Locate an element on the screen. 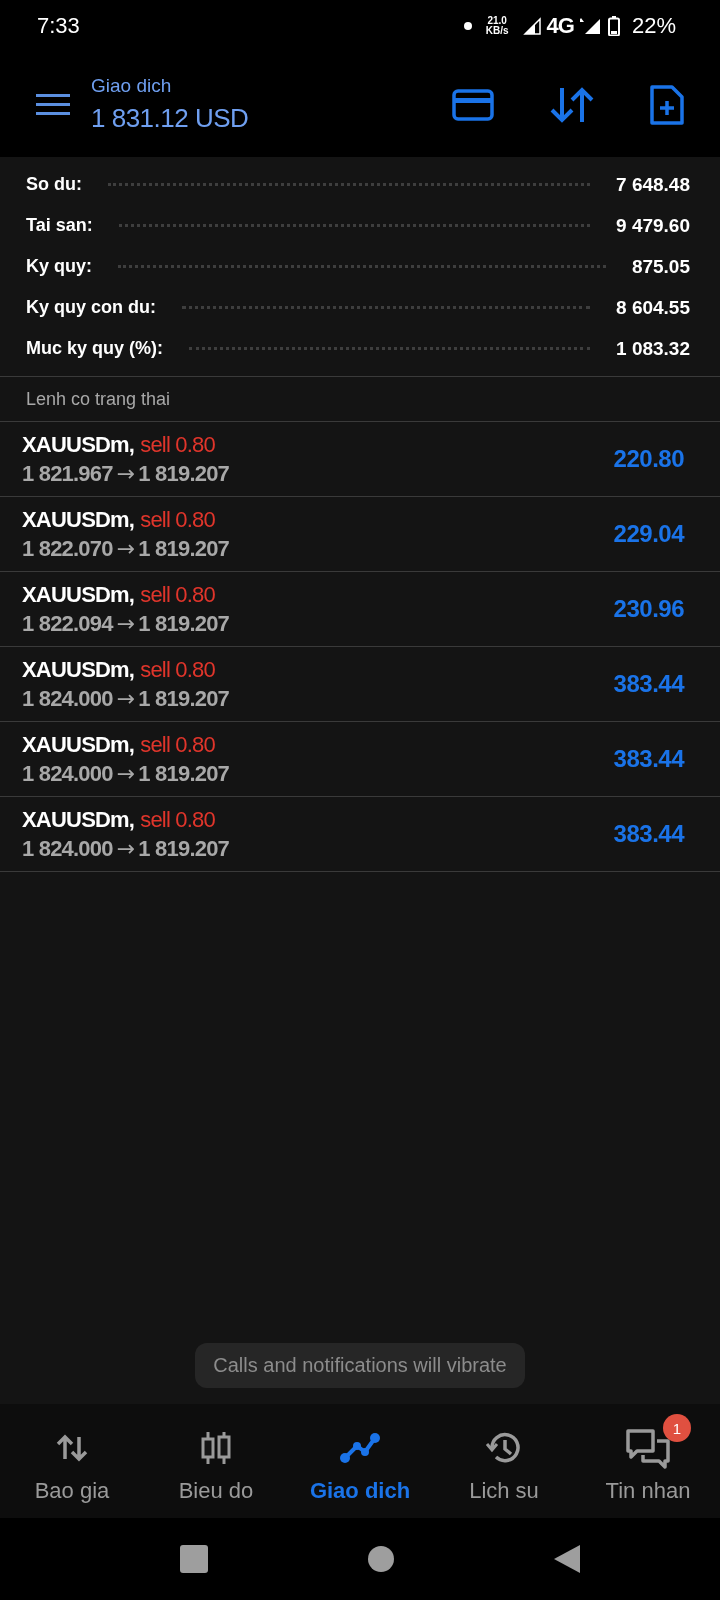 The width and height of the screenshot is (720, 1600). nav-tab: 1 Tin nhan is located at coordinates (648, 1461).